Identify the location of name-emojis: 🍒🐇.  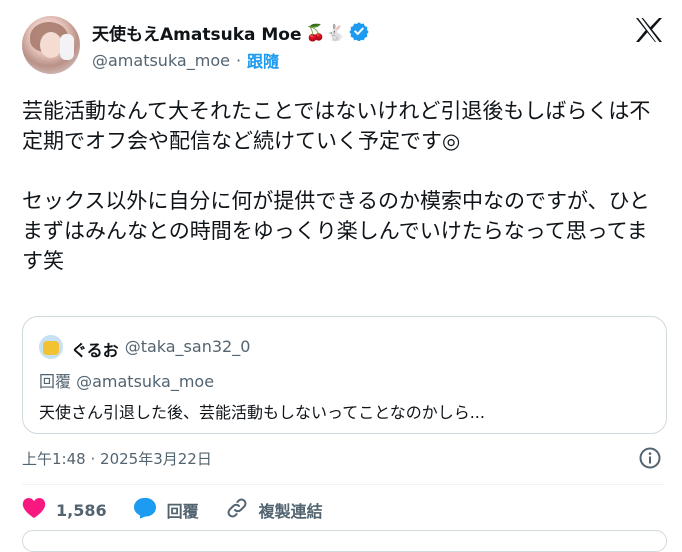
(325, 32).